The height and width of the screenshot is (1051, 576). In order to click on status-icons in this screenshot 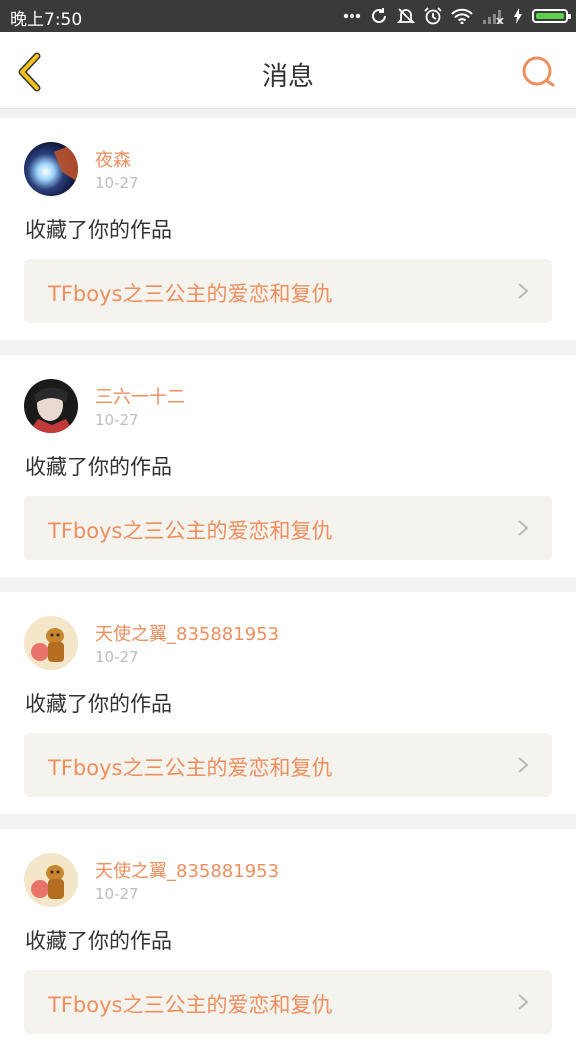, I will do `click(457, 16)`.